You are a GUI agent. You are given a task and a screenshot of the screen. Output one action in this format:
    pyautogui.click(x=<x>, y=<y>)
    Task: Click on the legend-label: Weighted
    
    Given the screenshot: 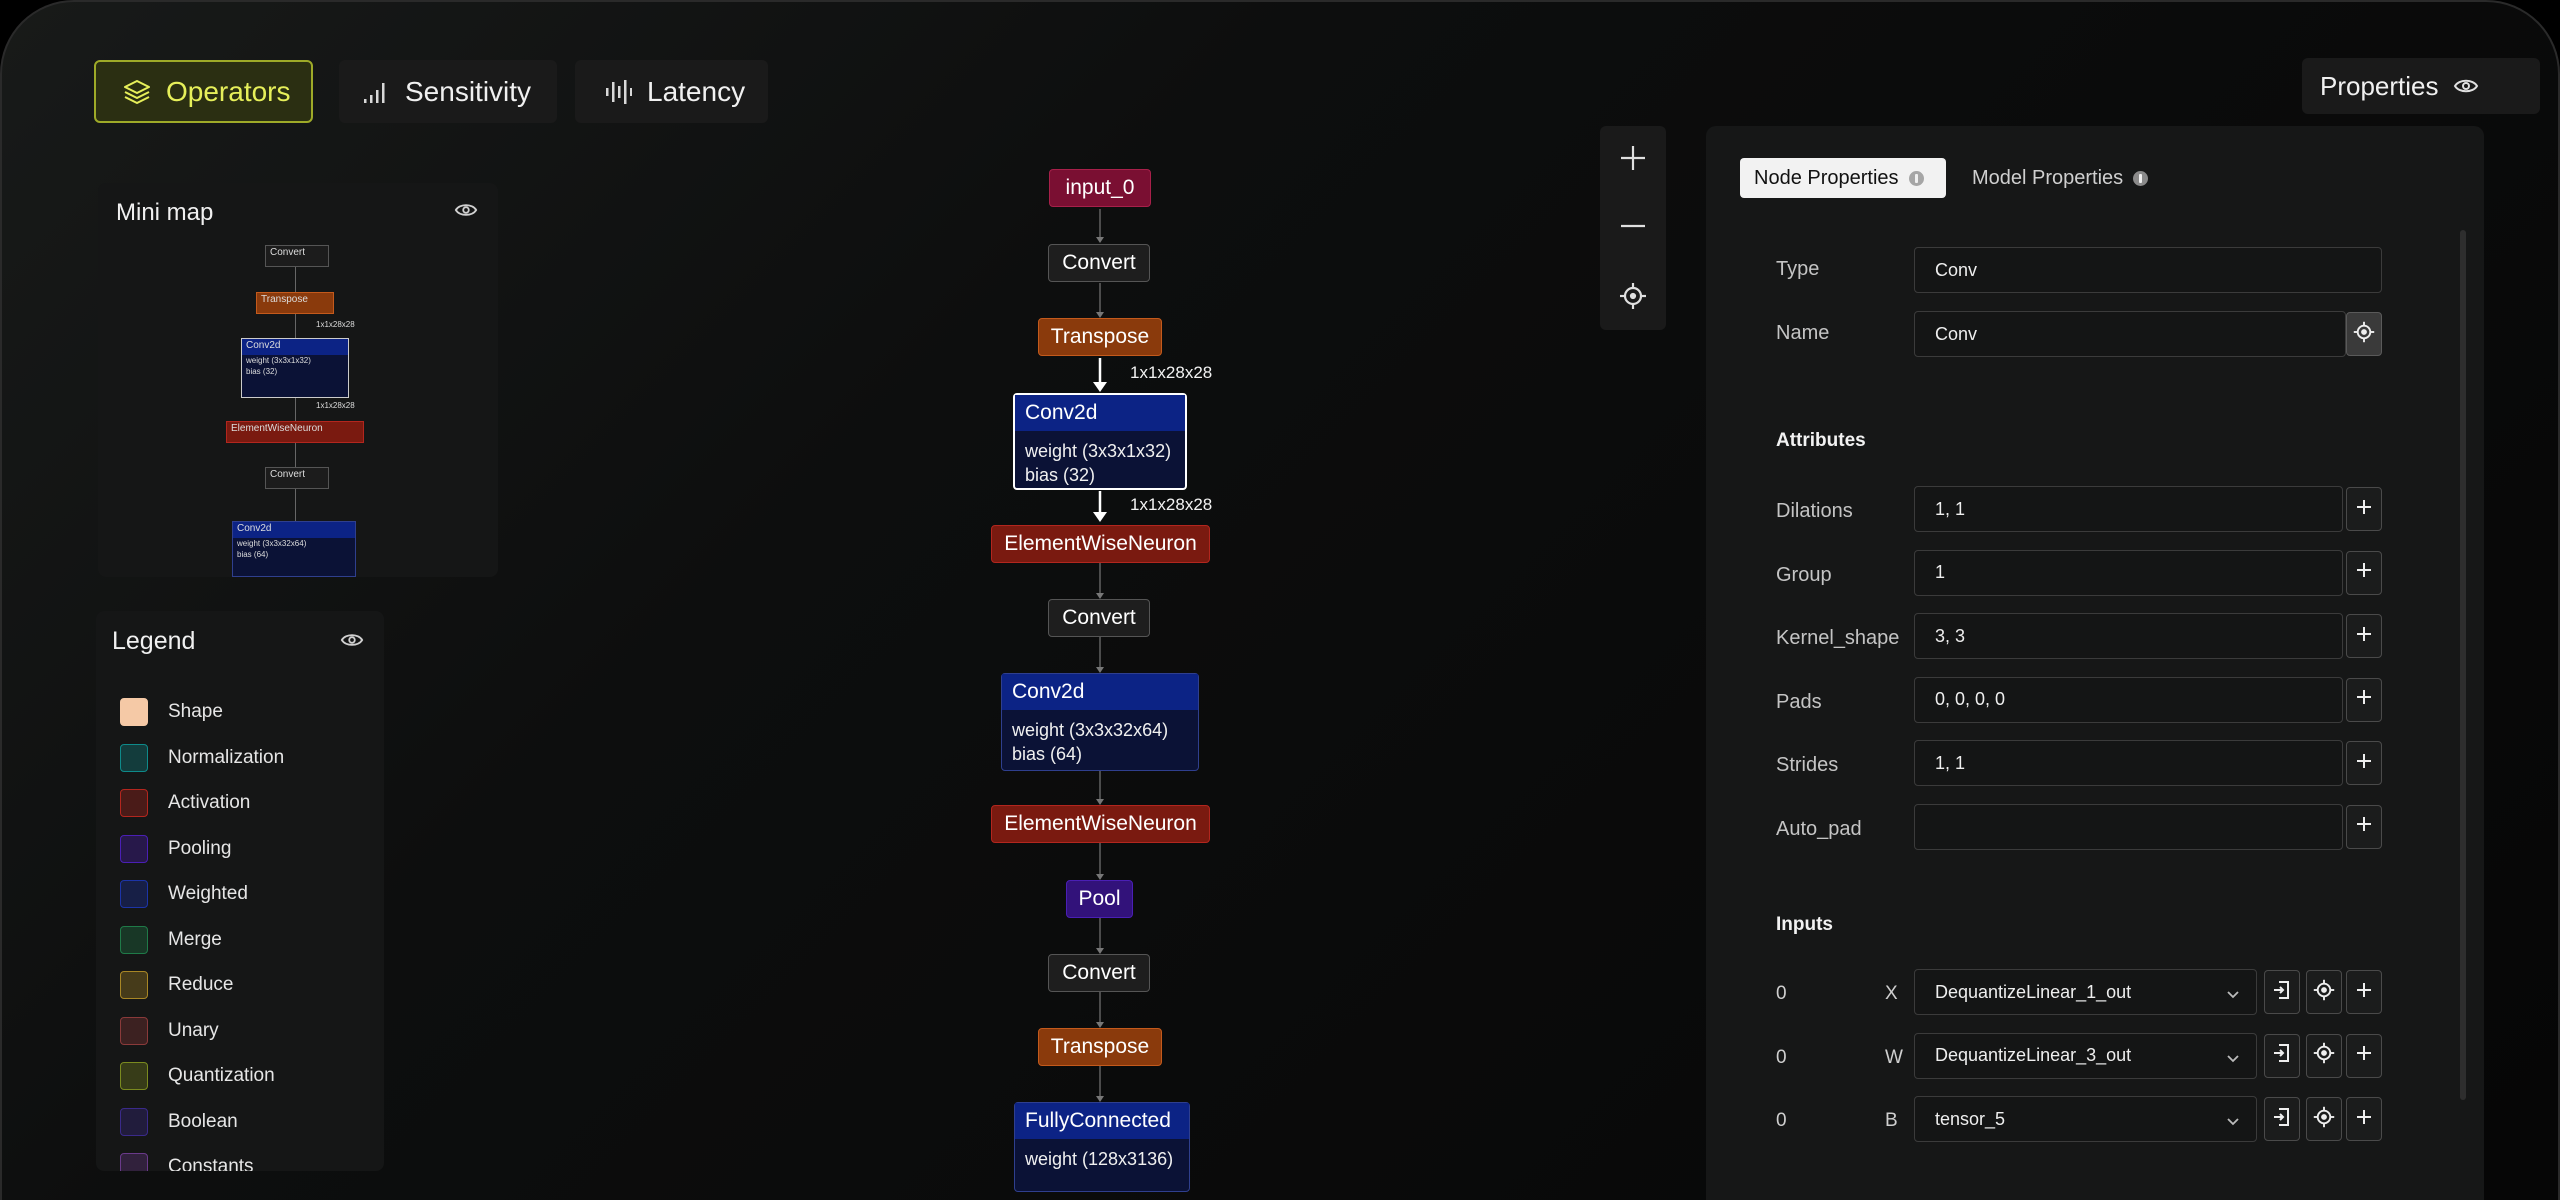 What is the action you would take?
    pyautogui.click(x=208, y=893)
    